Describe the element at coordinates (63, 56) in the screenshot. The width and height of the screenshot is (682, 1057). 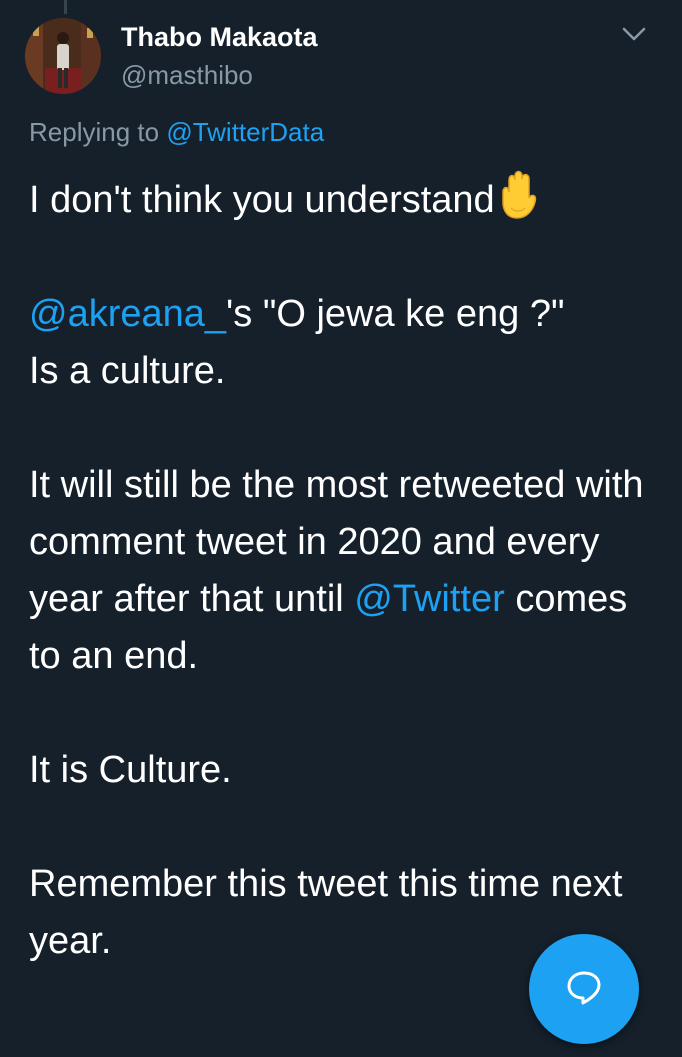
I see `avatar` at that location.